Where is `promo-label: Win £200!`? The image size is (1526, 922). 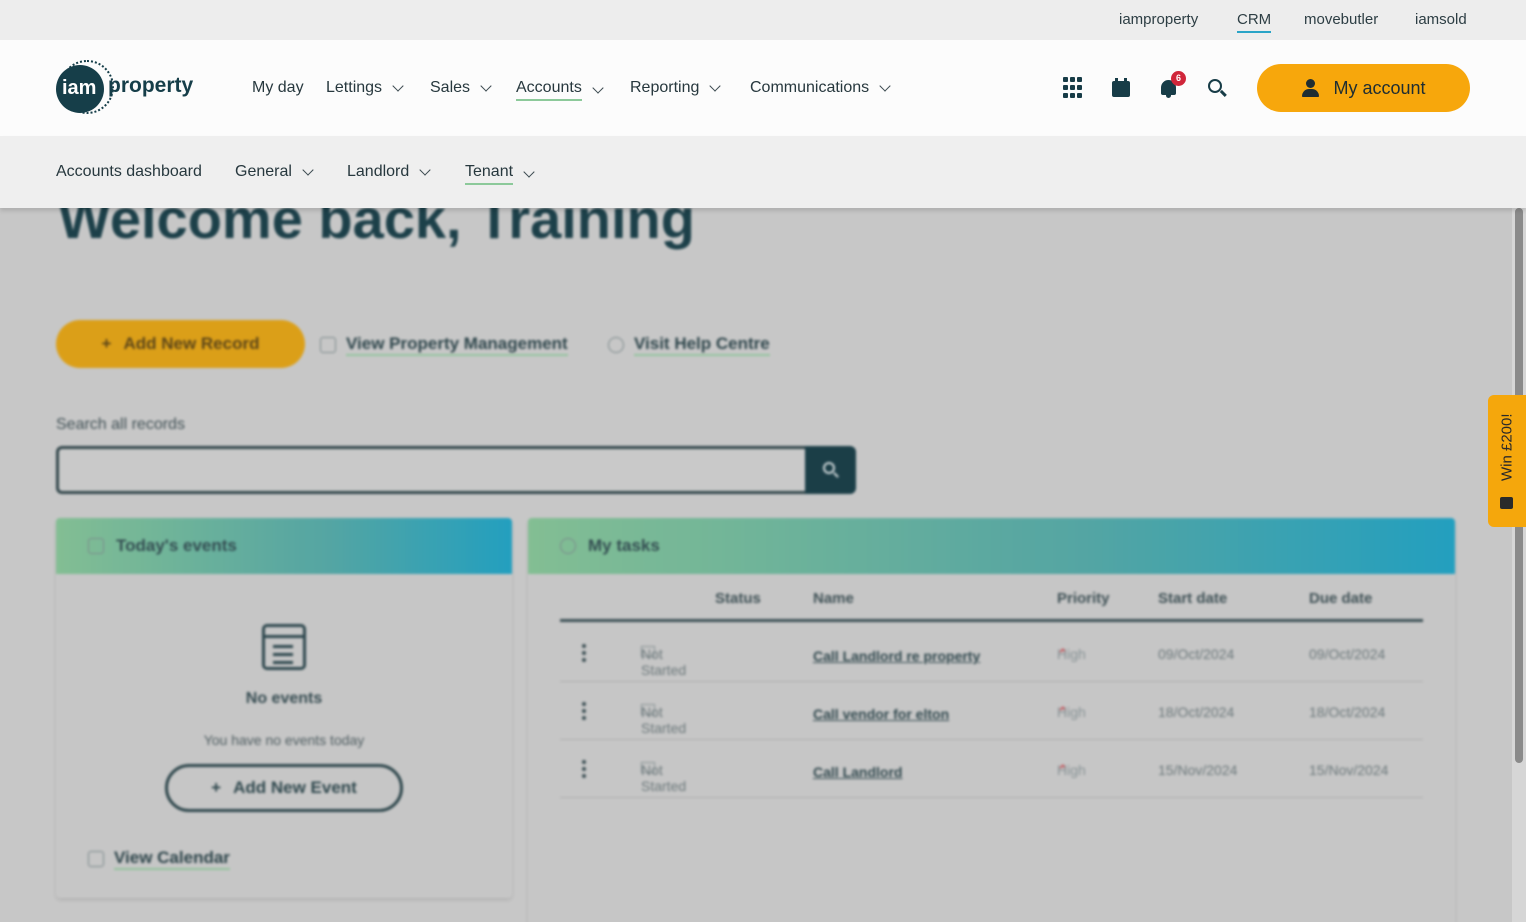
promo-label: Win £200! is located at coordinates (1507, 447).